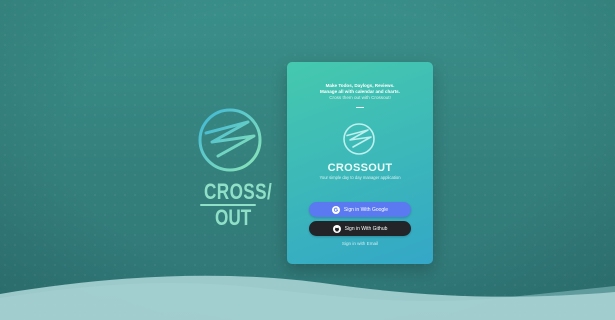  Describe the element at coordinates (335, 209) in the screenshot. I see `google-icon` at that location.